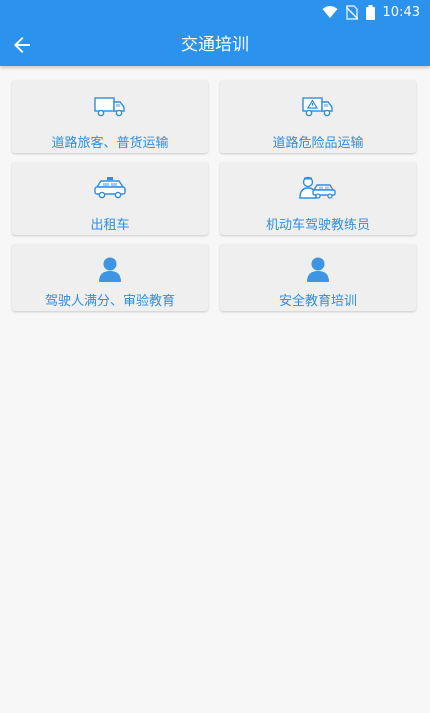  What do you see at coordinates (317, 225) in the screenshot?
I see `card-label: 机动车驾驶教练员` at bounding box center [317, 225].